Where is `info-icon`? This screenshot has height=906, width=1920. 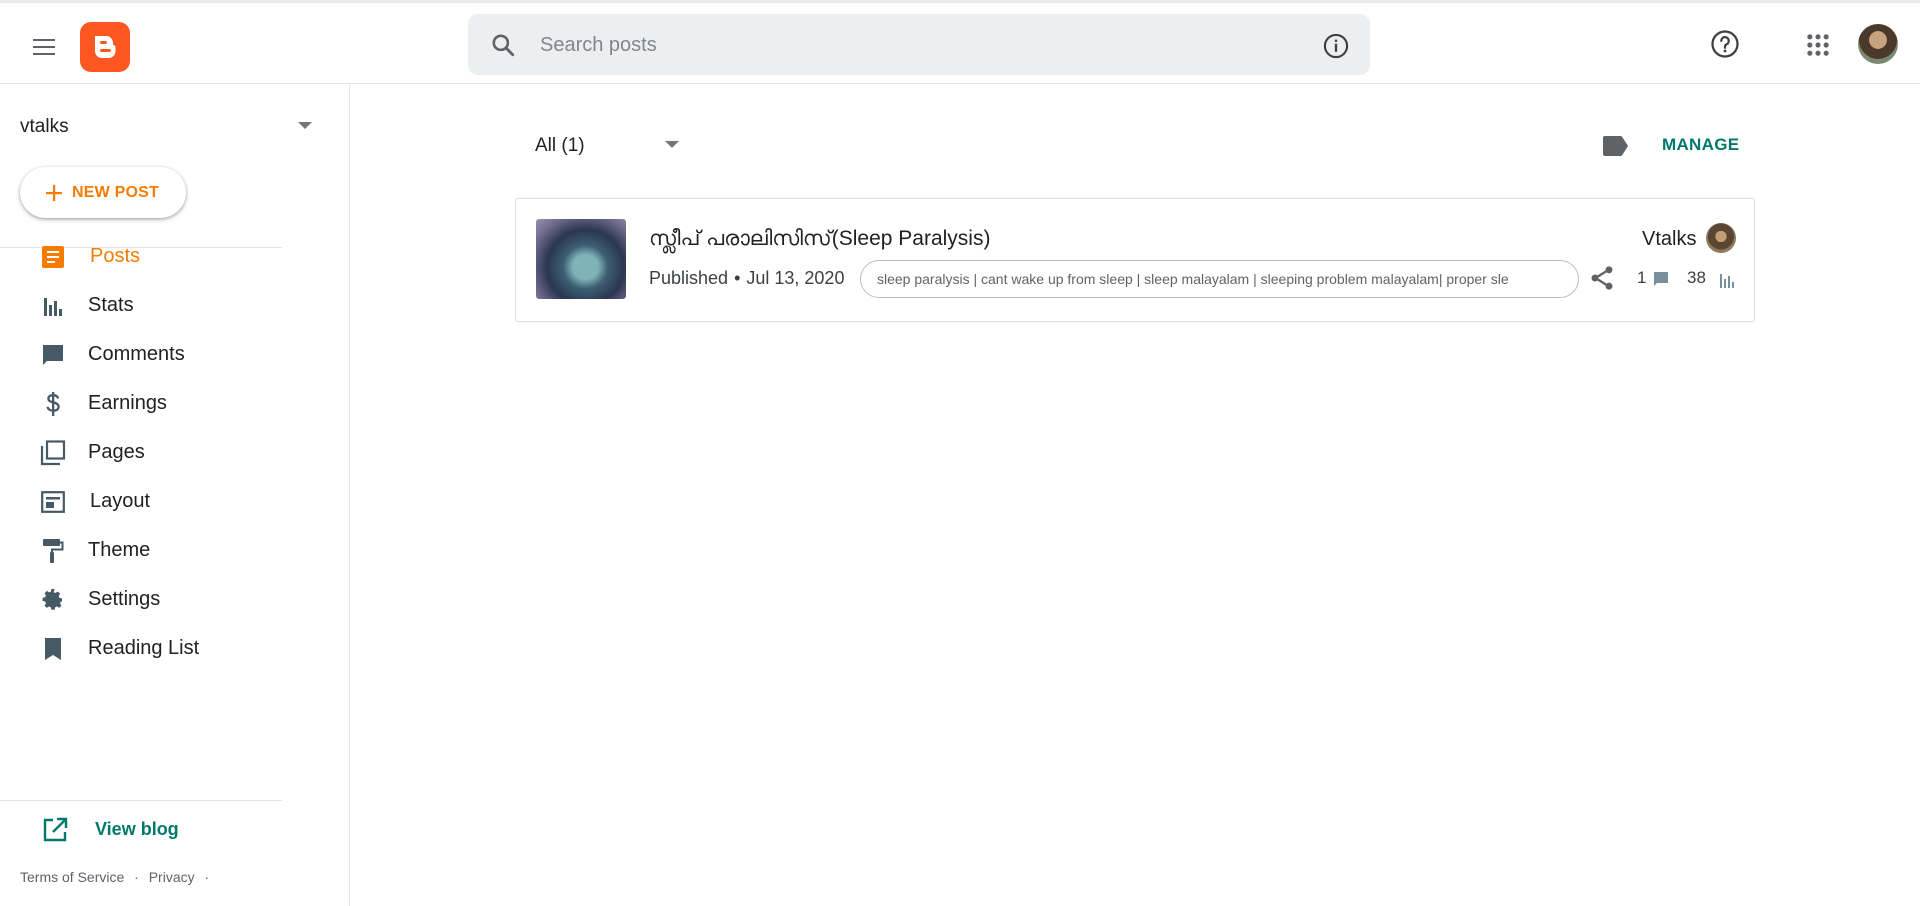
info-icon is located at coordinates (1336, 46).